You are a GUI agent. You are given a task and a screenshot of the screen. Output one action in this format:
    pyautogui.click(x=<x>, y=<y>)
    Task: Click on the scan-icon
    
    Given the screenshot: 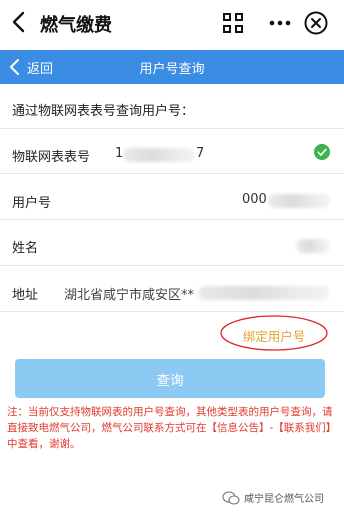 What is the action you would take?
    pyautogui.click(x=233, y=23)
    